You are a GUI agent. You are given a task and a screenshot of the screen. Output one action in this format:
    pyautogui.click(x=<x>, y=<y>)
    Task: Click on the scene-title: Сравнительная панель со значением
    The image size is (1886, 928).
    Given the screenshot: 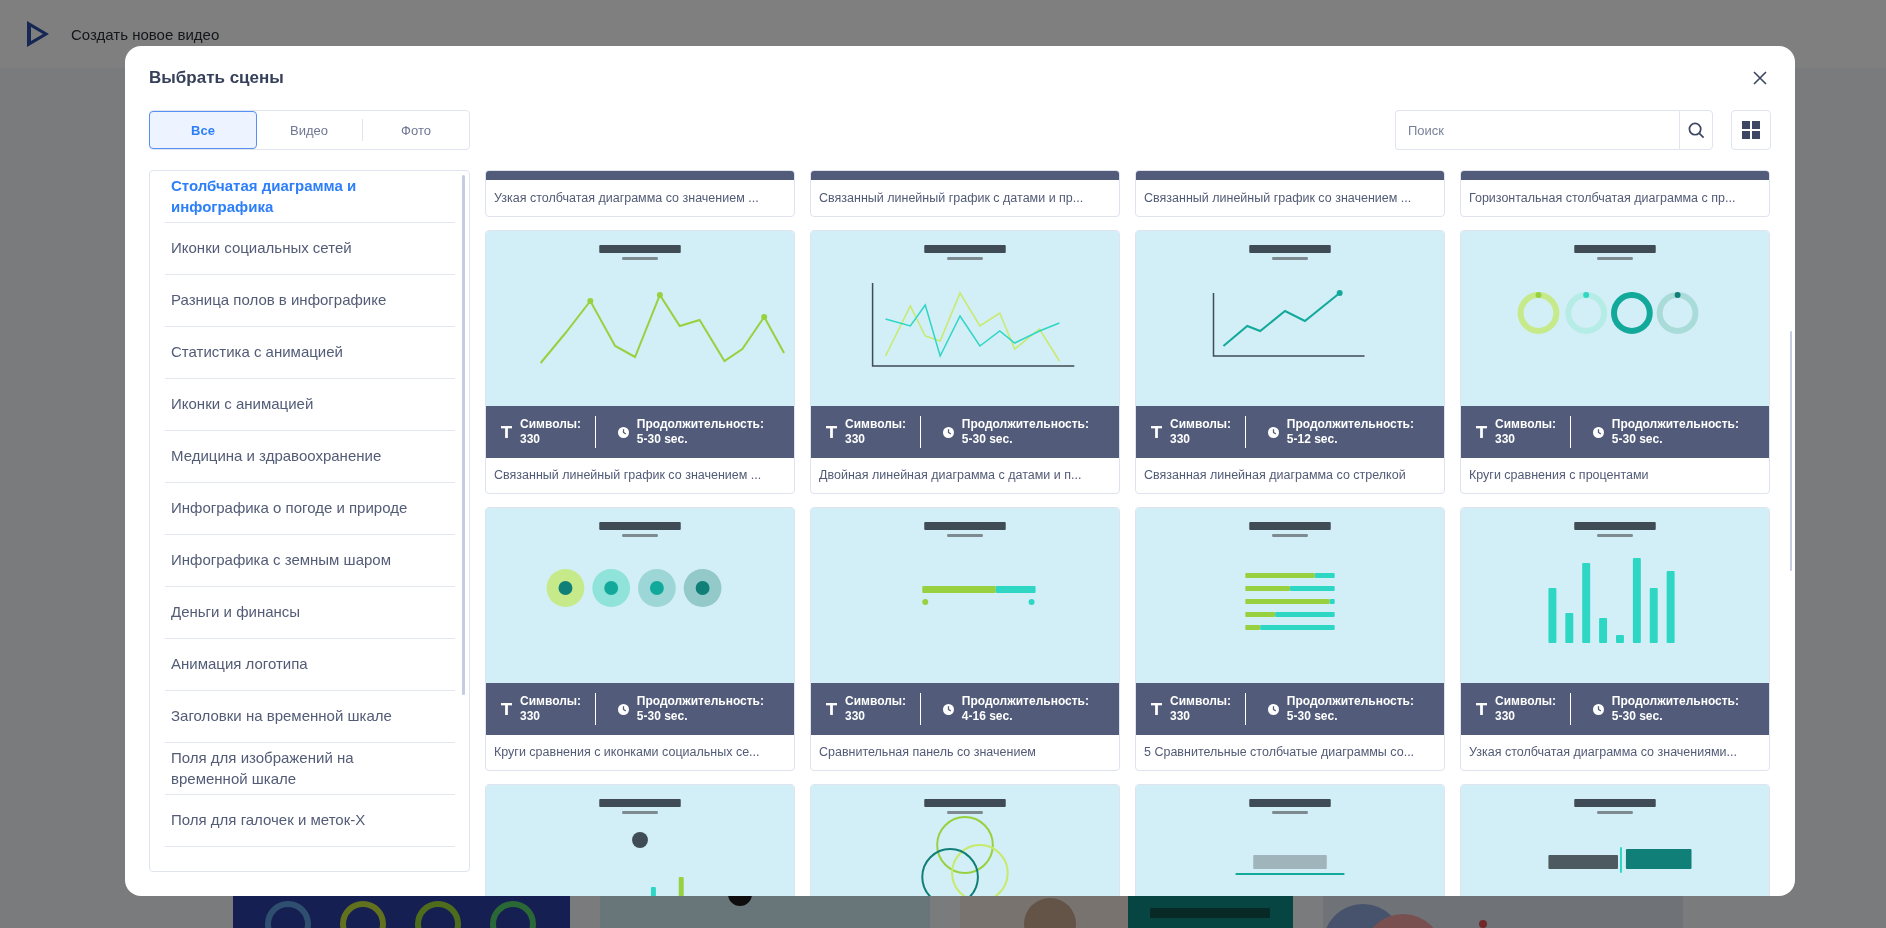 What is the action you would take?
    pyautogui.click(x=927, y=752)
    